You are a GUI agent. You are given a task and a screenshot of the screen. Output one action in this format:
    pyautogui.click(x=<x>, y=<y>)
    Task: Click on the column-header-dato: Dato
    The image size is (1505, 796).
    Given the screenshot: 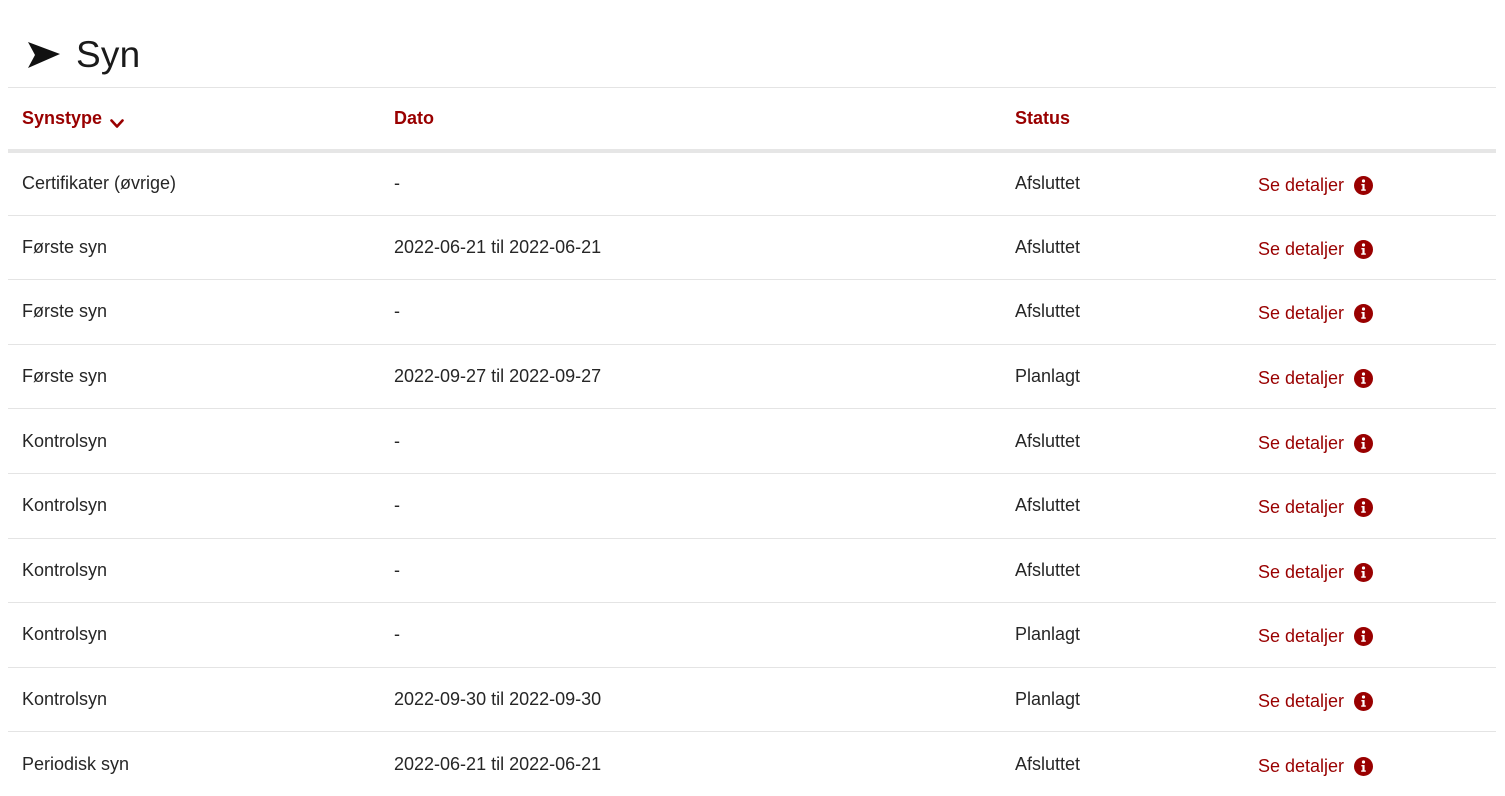 What is the action you would take?
    pyautogui.click(x=414, y=117)
    